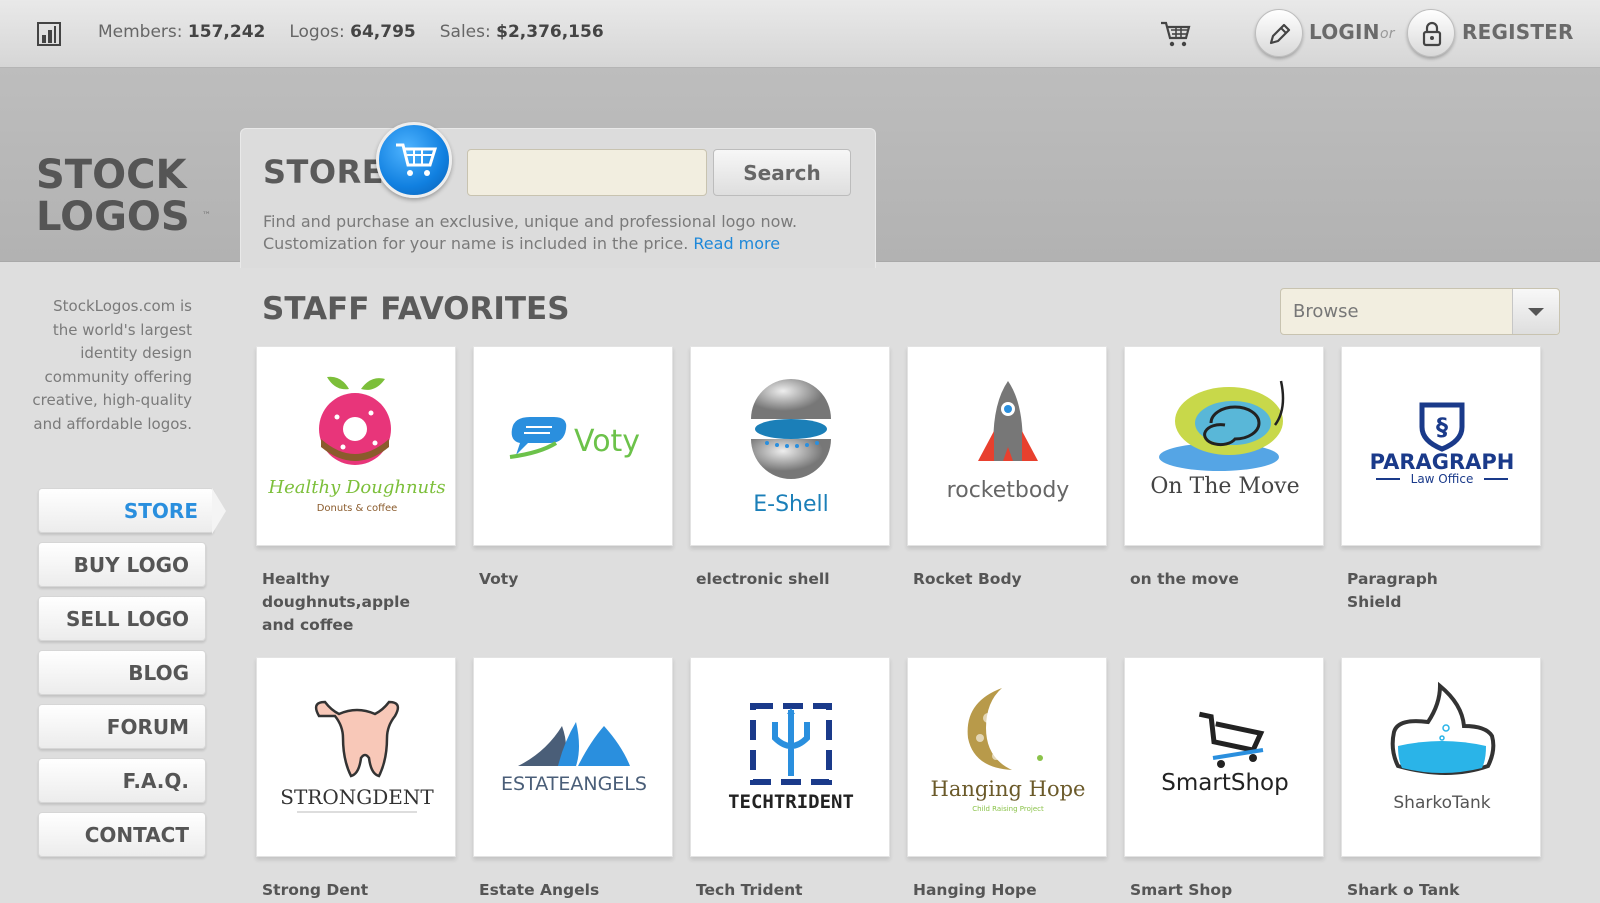 The width and height of the screenshot is (1600, 903). I want to click on logo-thumbnail: rocketbody, so click(1007, 446).